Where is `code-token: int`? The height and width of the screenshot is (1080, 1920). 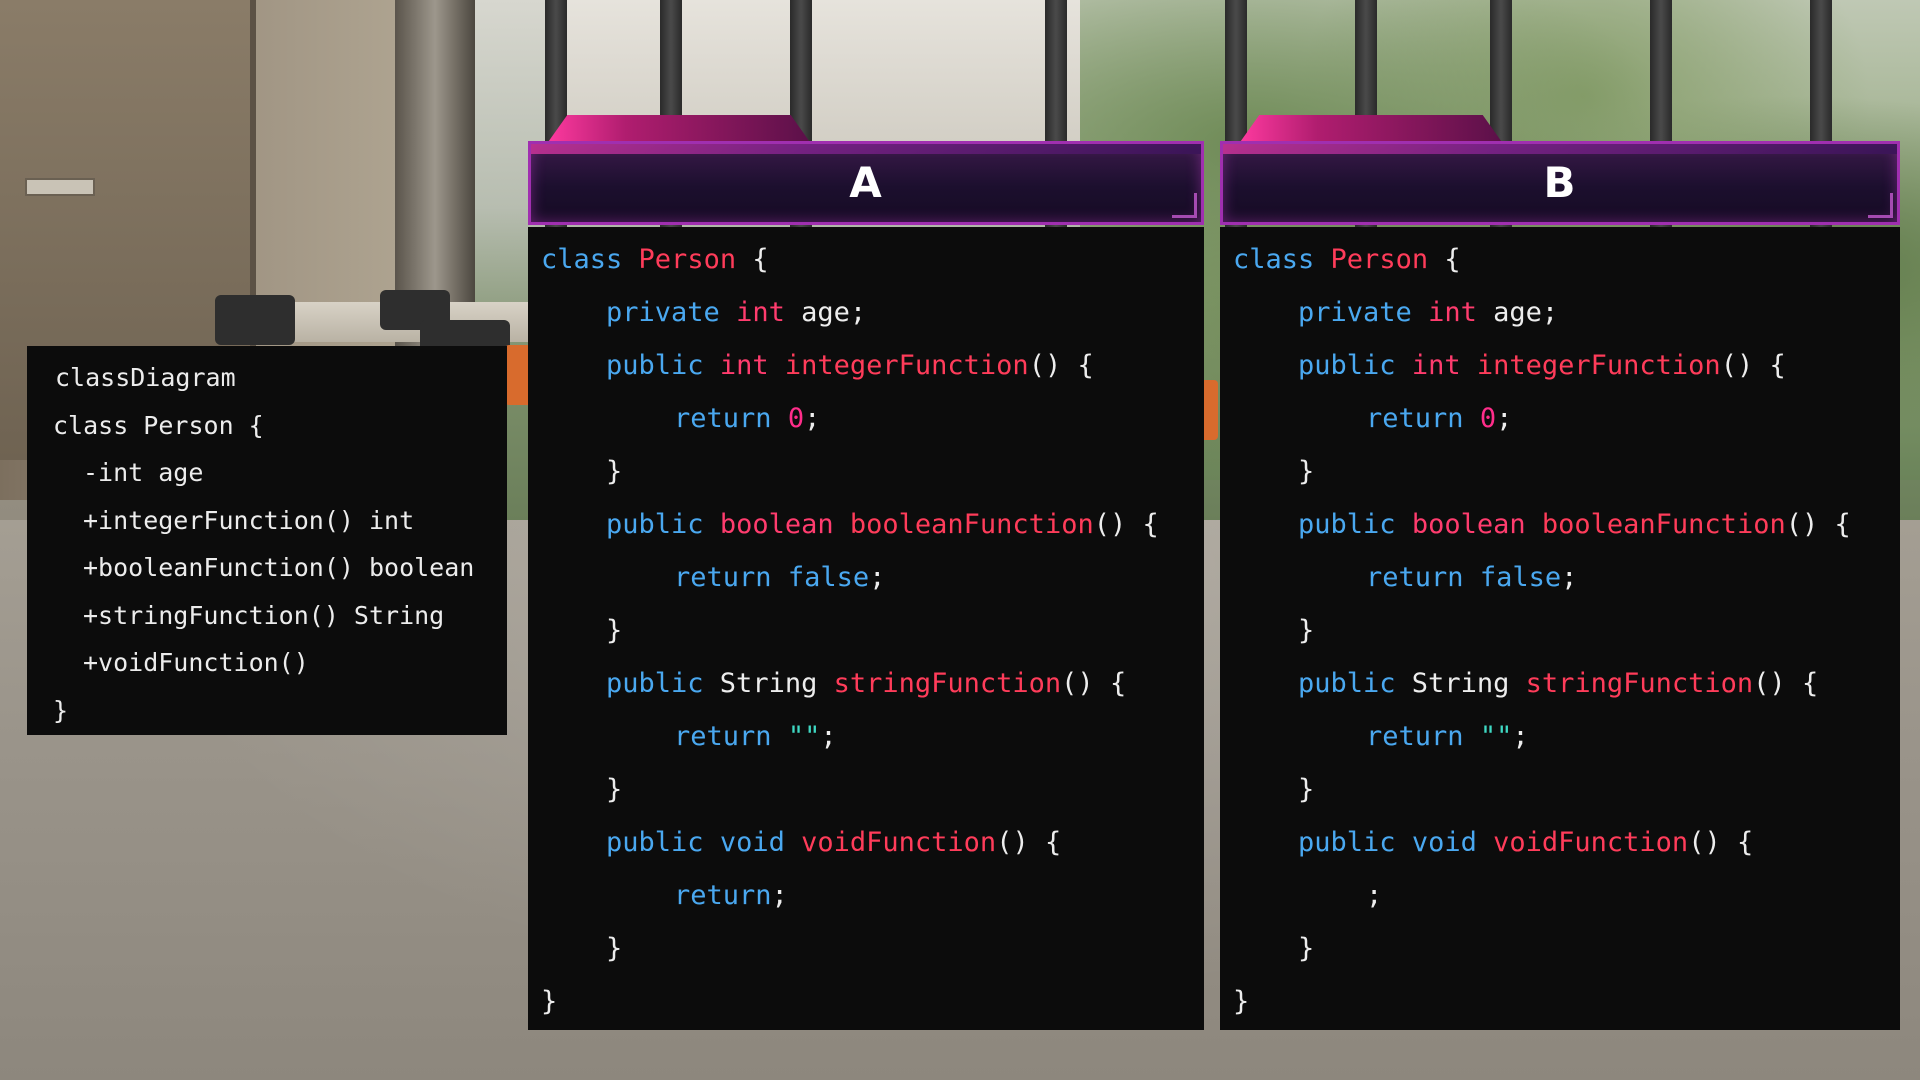 code-token: int is located at coordinates (1452, 312).